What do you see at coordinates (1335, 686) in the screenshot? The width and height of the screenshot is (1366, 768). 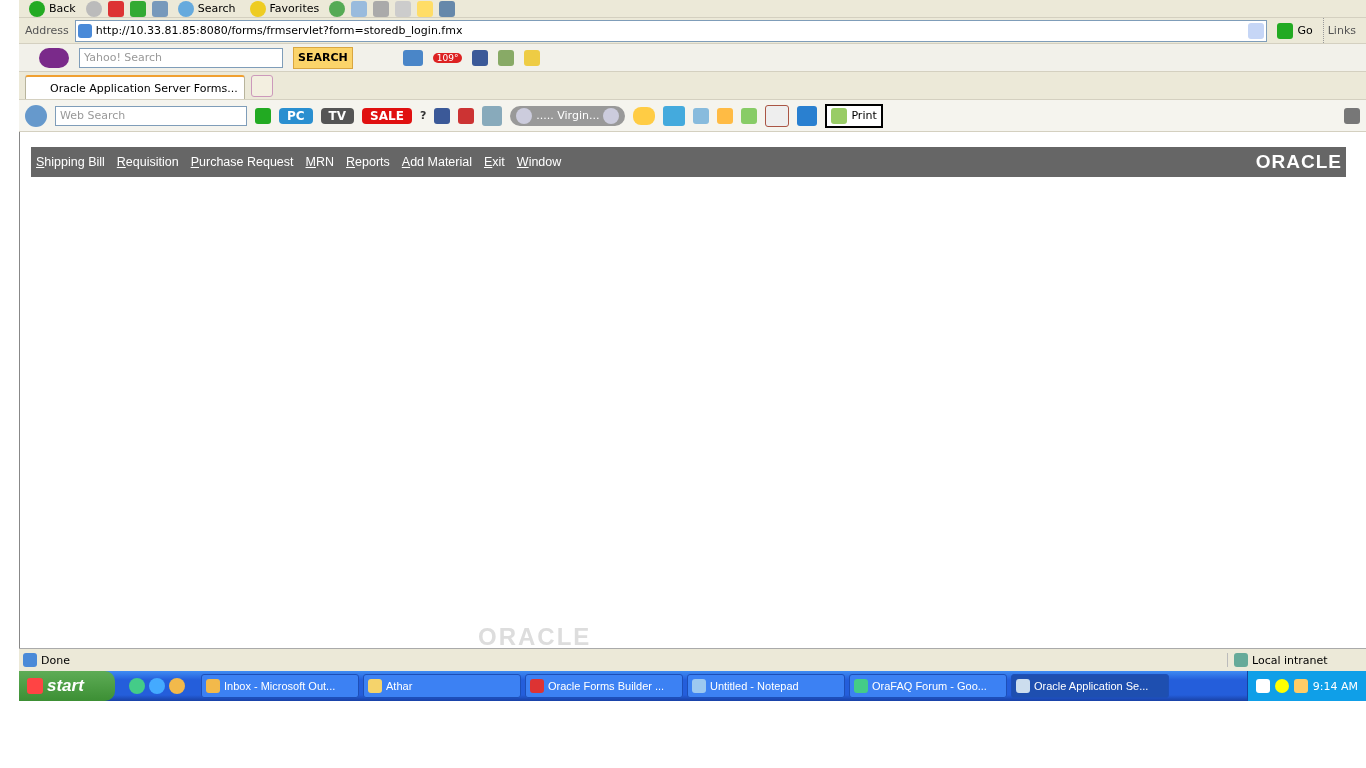 I see `clock-text: 9:14 AM` at bounding box center [1335, 686].